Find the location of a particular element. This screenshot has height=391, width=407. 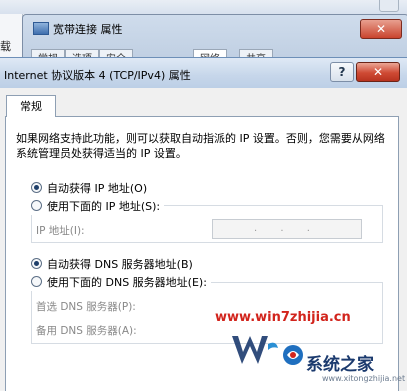

ip-address-label: IP 地址(I): is located at coordinates (60, 231).